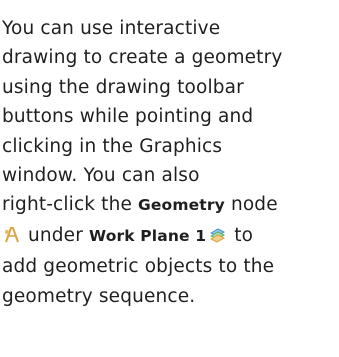 The width and height of the screenshot is (339, 357). Describe the element at coordinates (112, 146) in the screenshot. I see `text-line-5: clicking in the Graphics` at that location.